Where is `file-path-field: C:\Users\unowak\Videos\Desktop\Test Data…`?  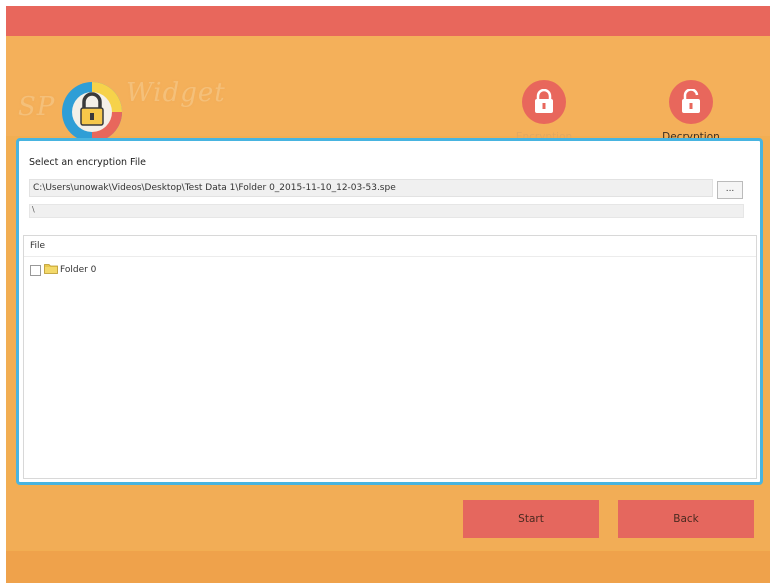
file-path-field: C:\Users\unowak\Videos\Desktop\Test Data… is located at coordinates (371, 188).